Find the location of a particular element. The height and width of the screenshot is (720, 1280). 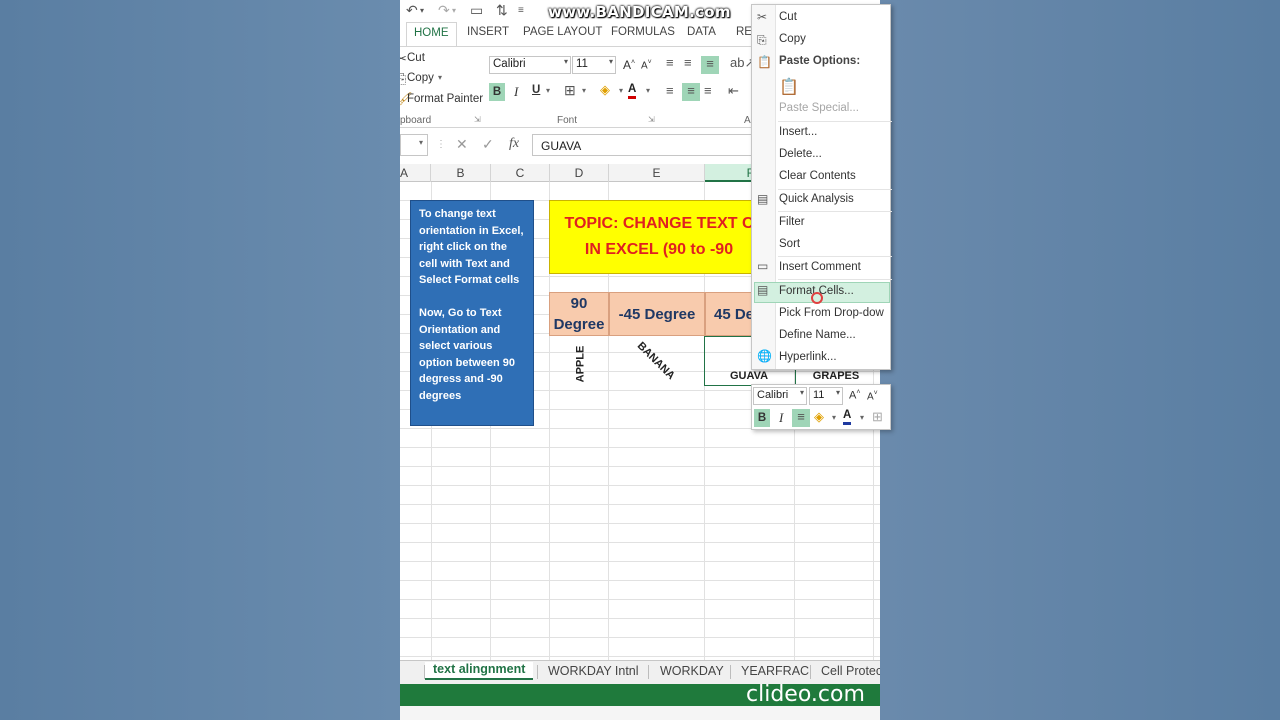

mini-font-color-button: A is located at coordinates (847, 417).